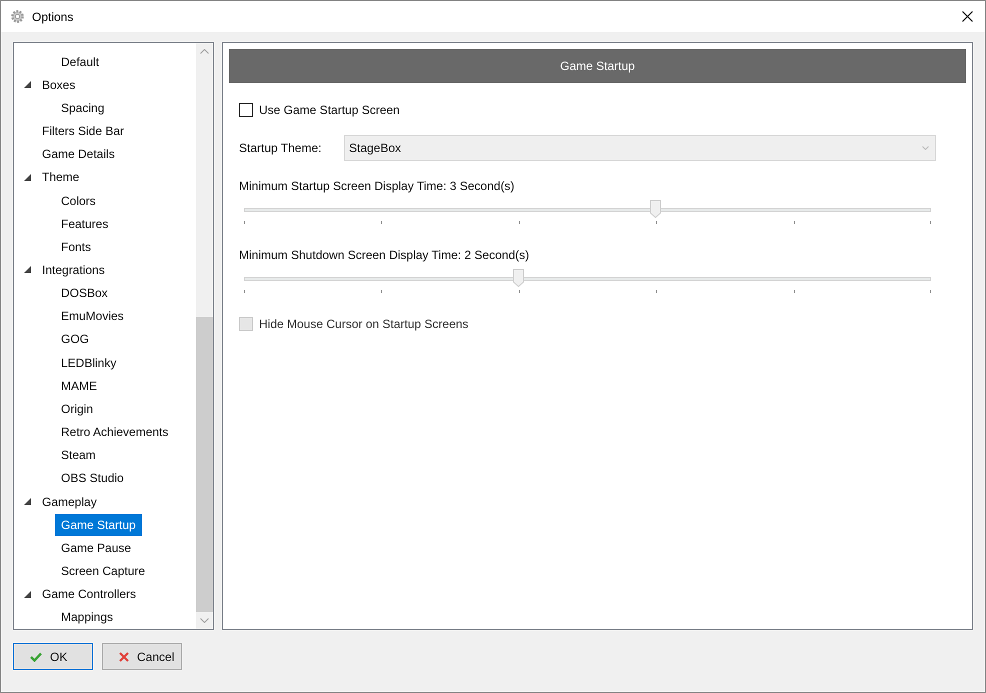 Image resolution: width=986 pixels, height=693 pixels. I want to click on tree-item: Game Details, so click(78, 154).